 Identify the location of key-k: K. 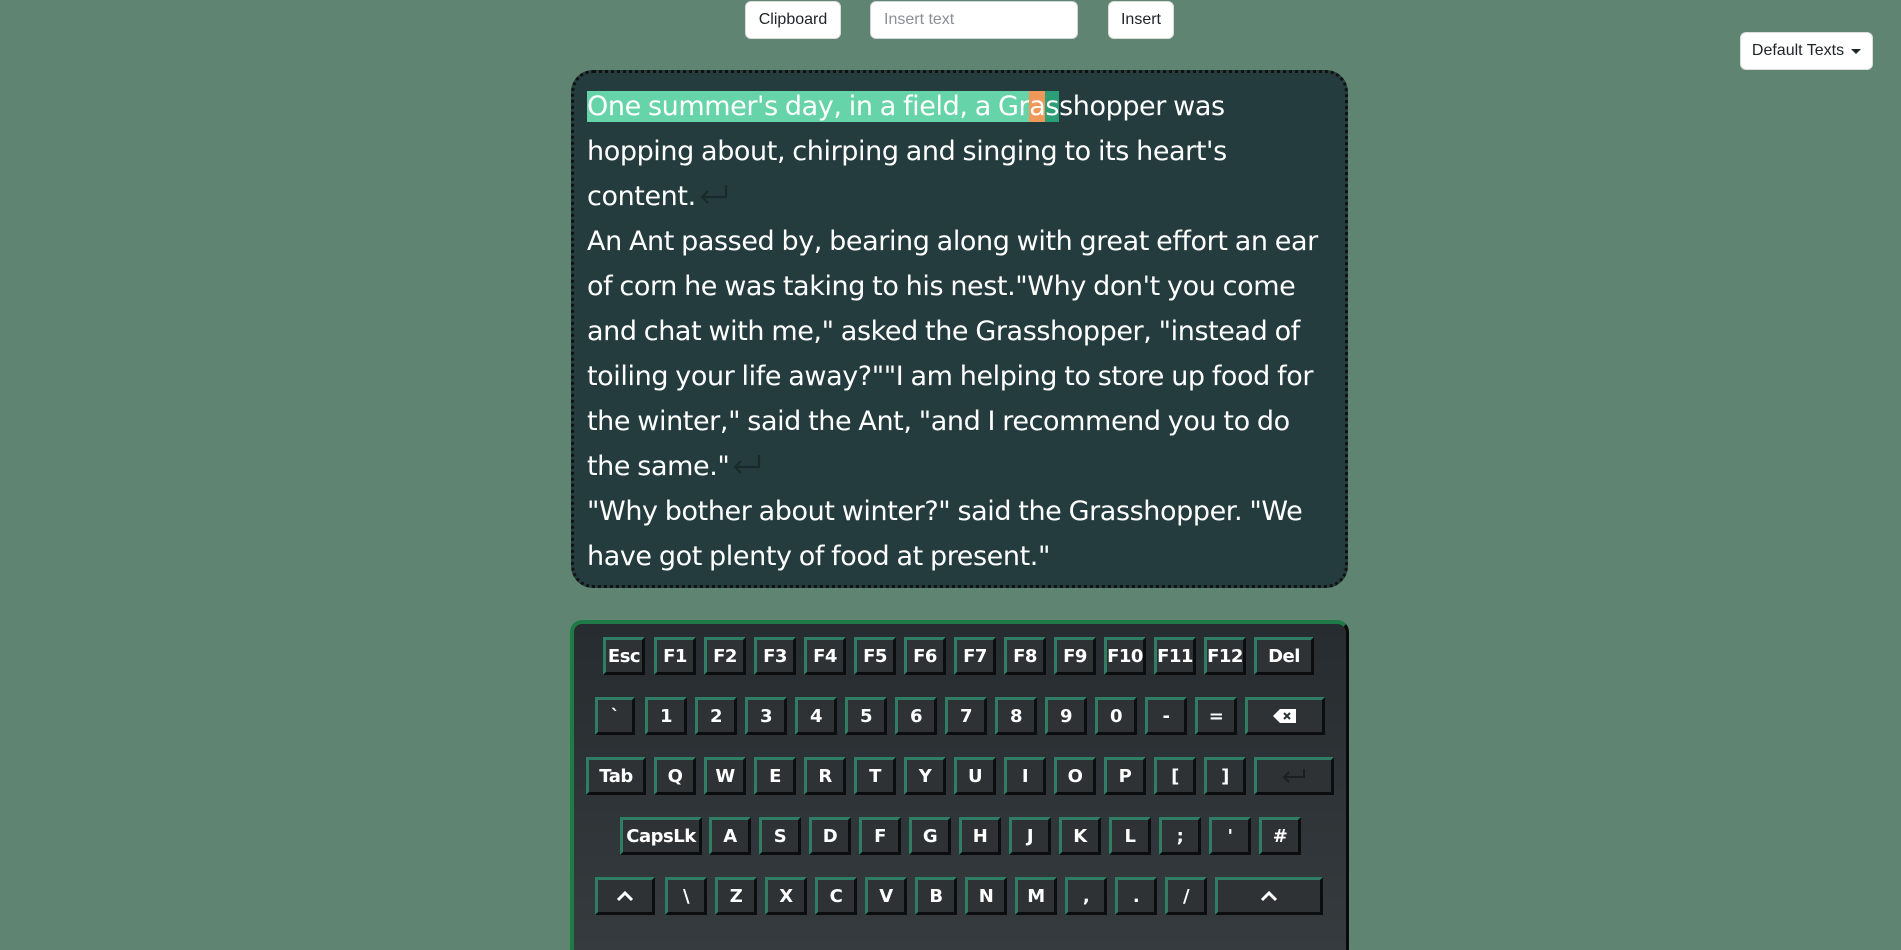
(1080, 836).